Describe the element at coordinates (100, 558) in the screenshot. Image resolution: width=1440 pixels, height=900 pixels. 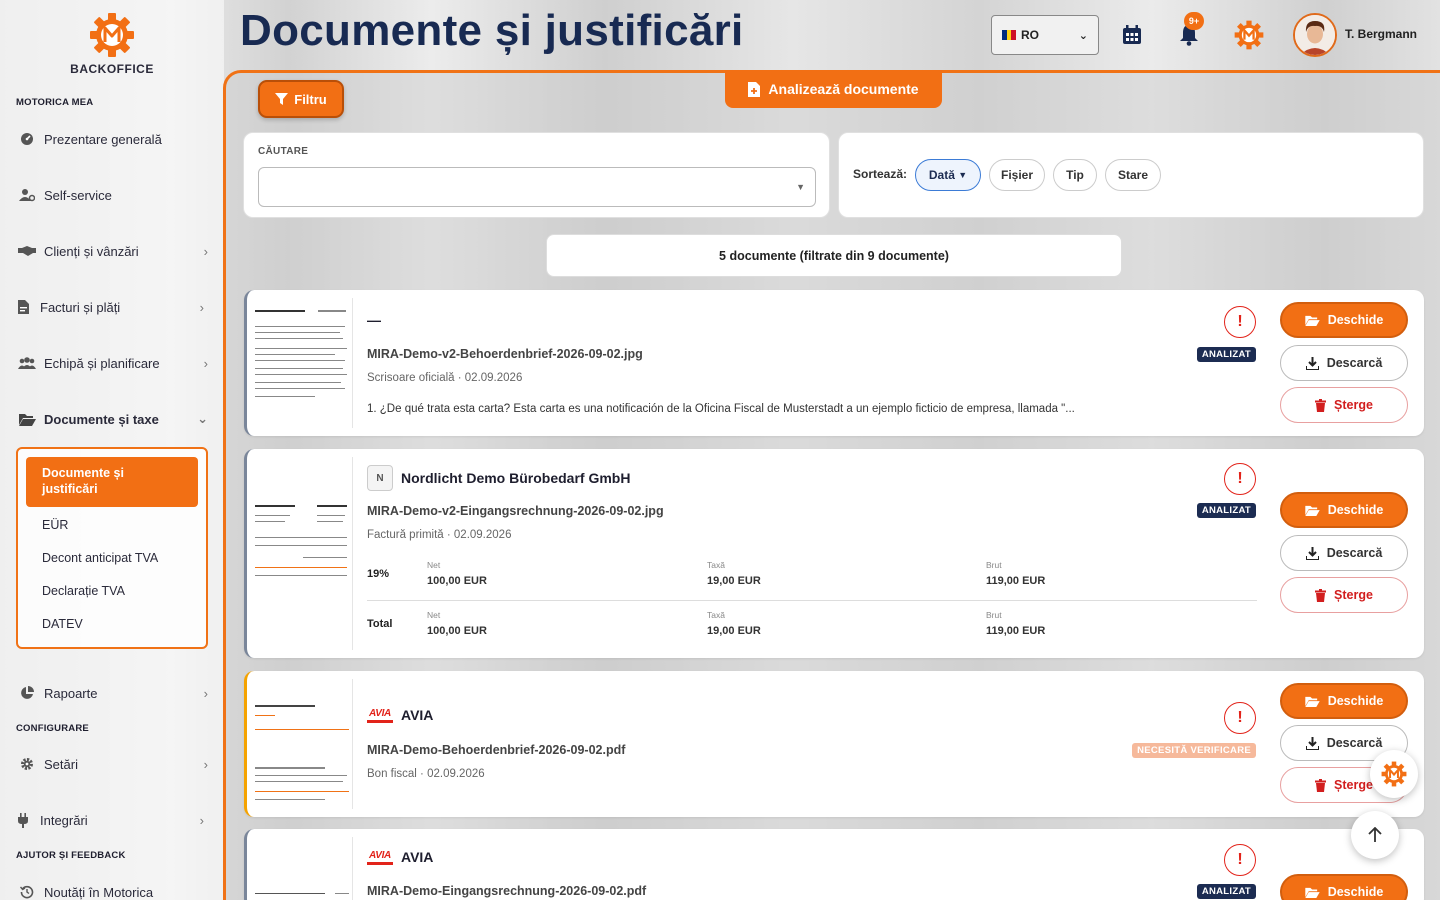
I see `submenu-item-vat-advance: Decont anticipat TVA` at that location.